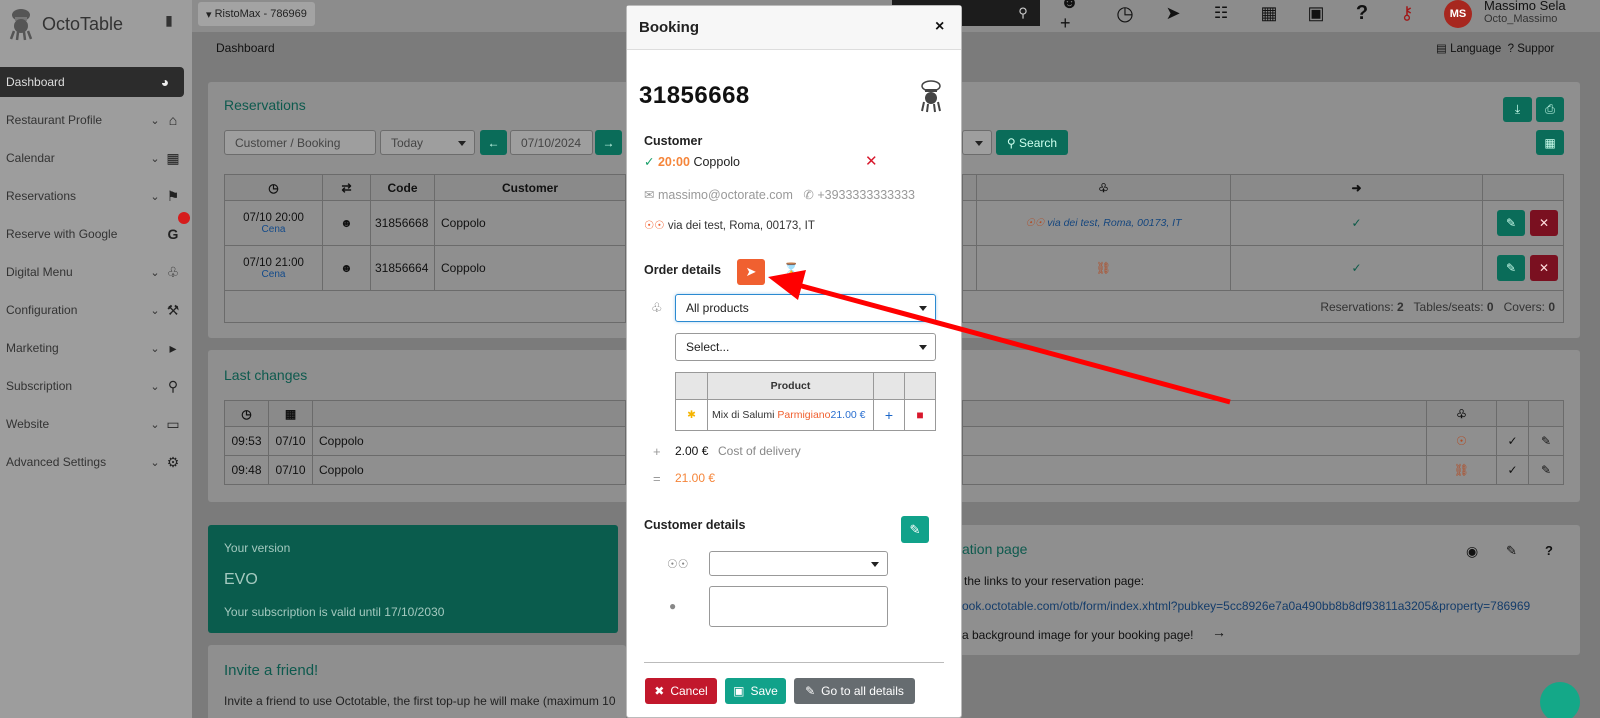 Image resolution: width=1600 pixels, height=718 pixels. Describe the element at coordinates (673, 162) in the screenshot. I see `booking-time: 20:00` at that location.